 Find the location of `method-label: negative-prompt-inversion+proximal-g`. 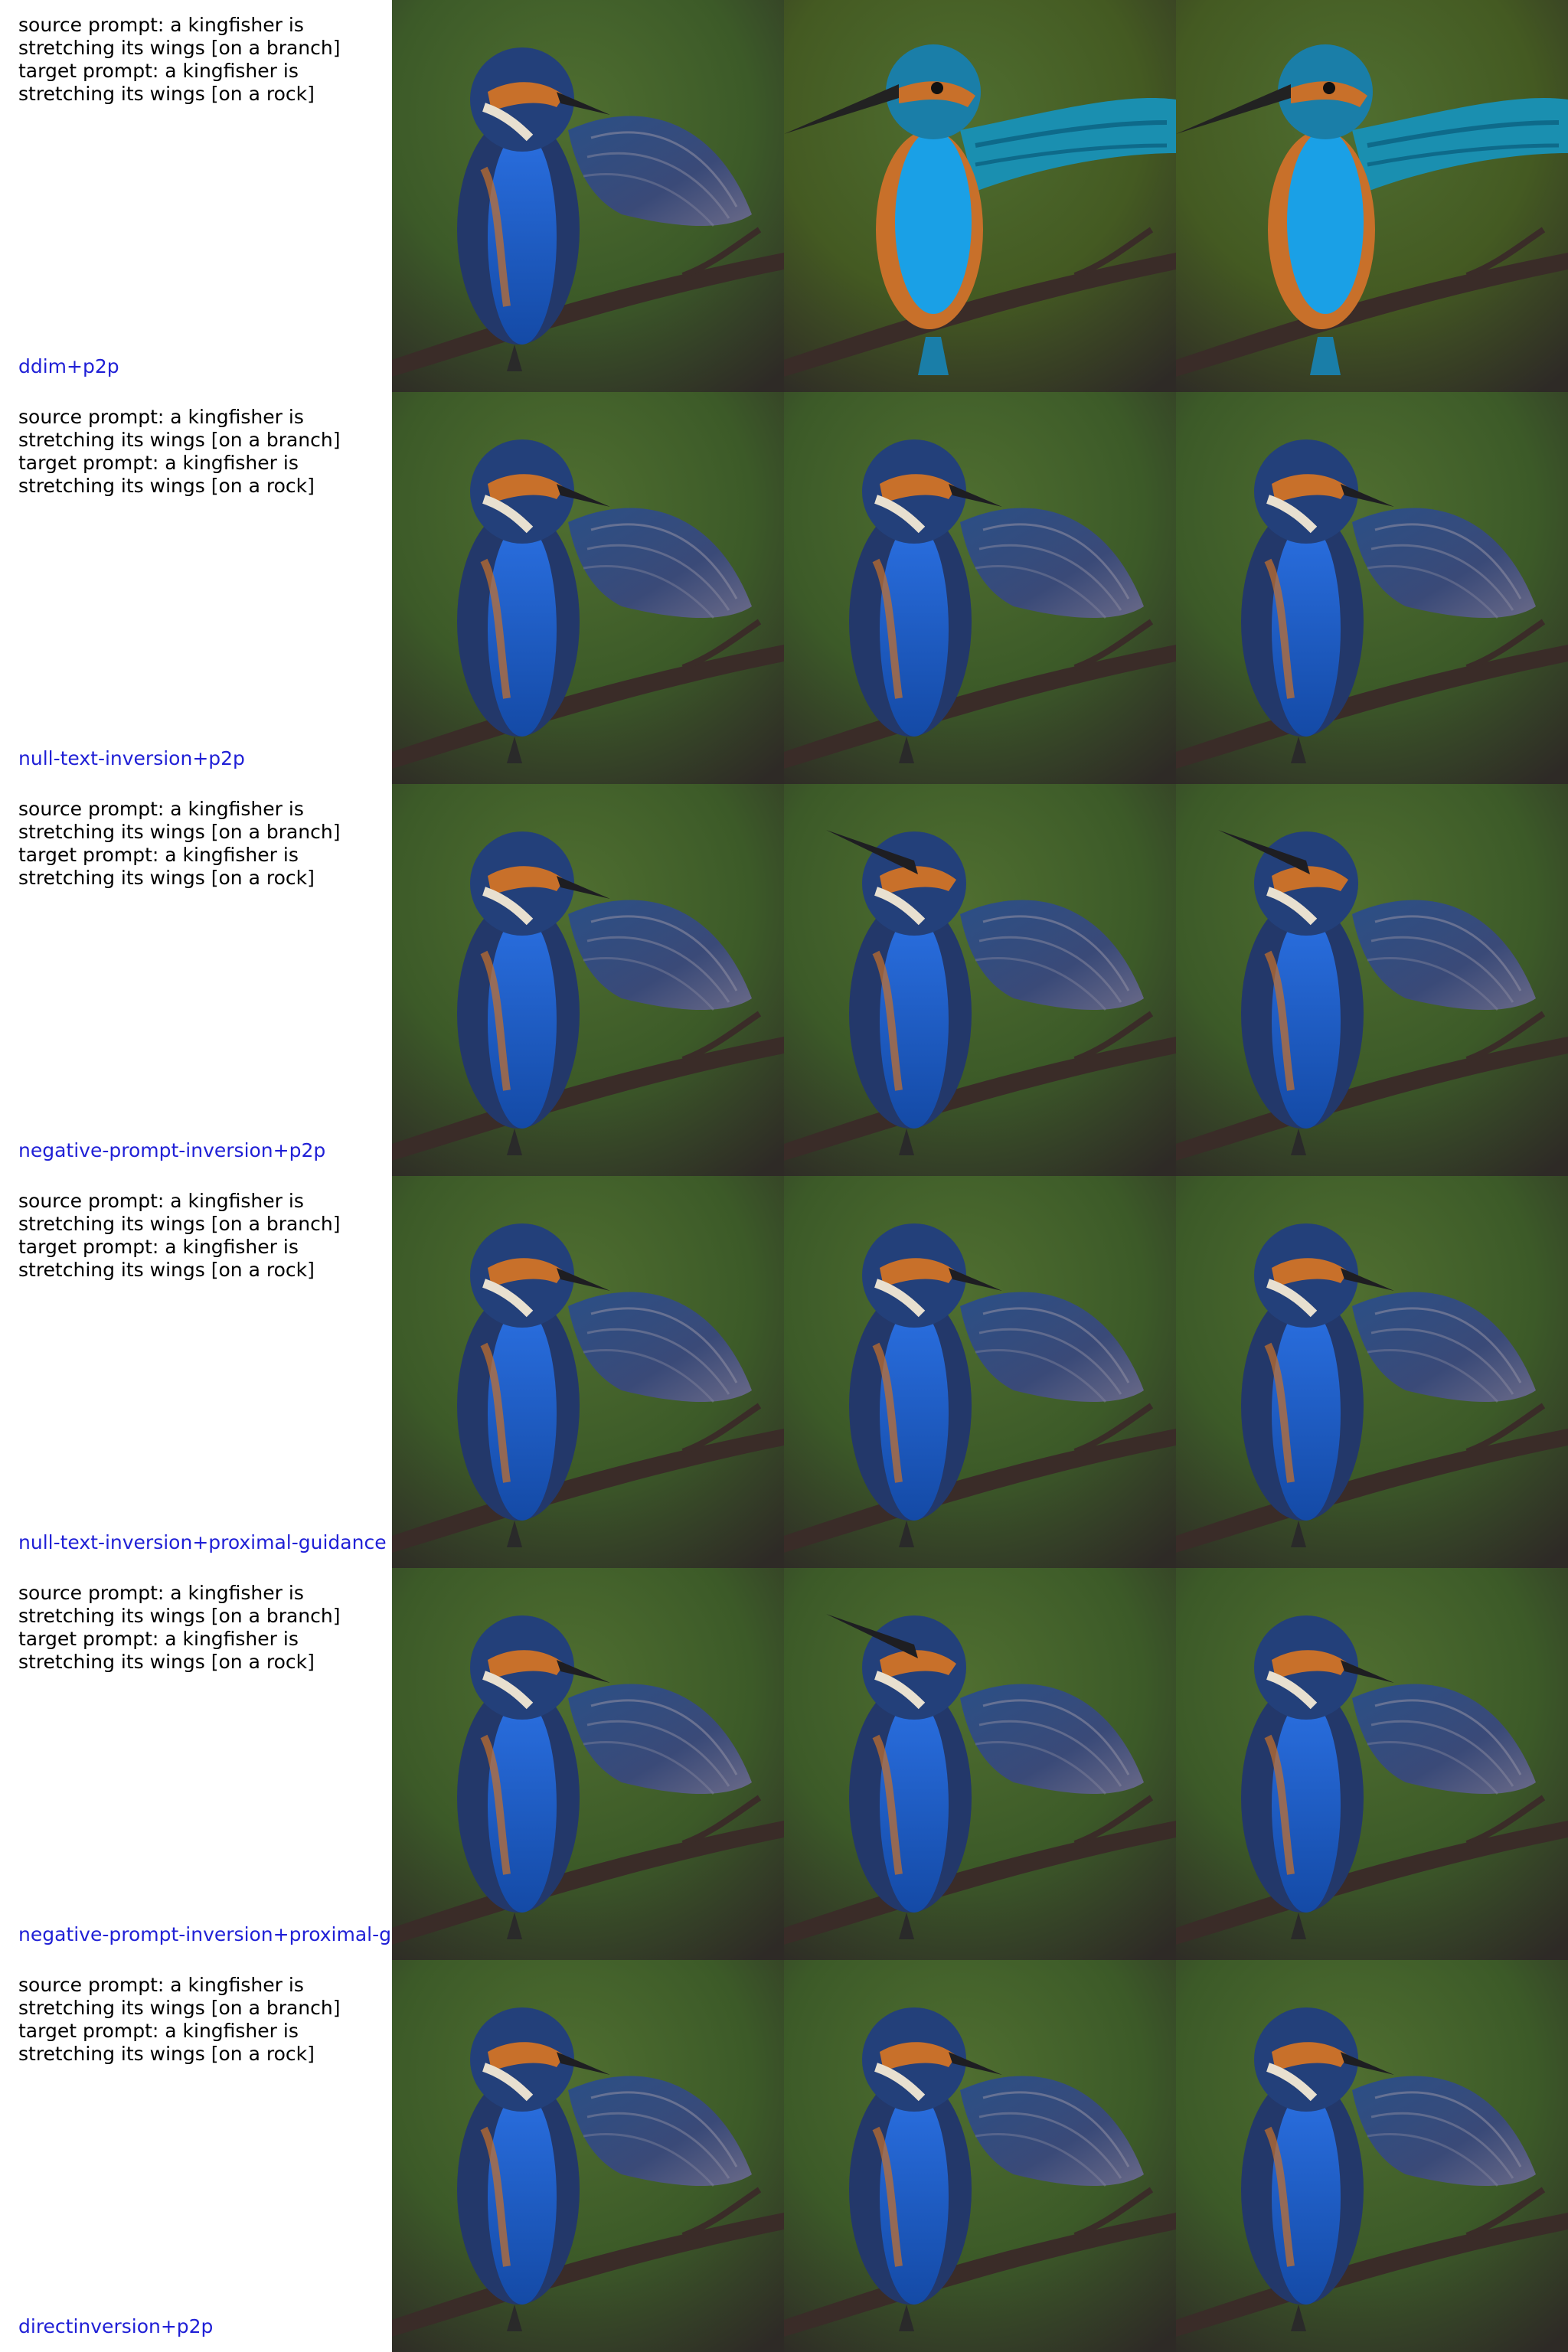

method-label: negative-prompt-inversion+proximal-g is located at coordinates (204, 1934).